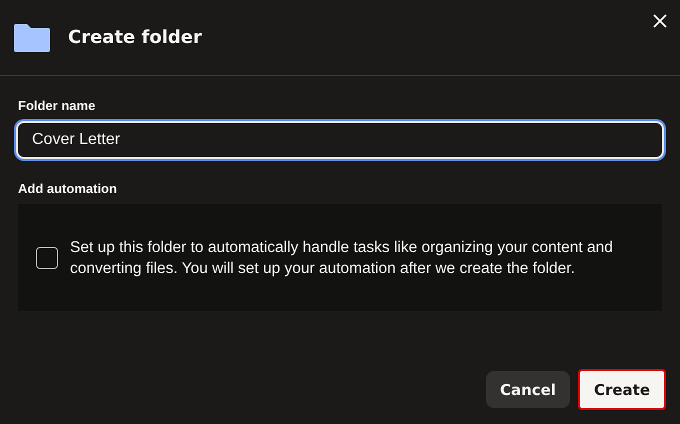 The image size is (680, 424). What do you see at coordinates (32, 38) in the screenshot?
I see `folder-icon` at bounding box center [32, 38].